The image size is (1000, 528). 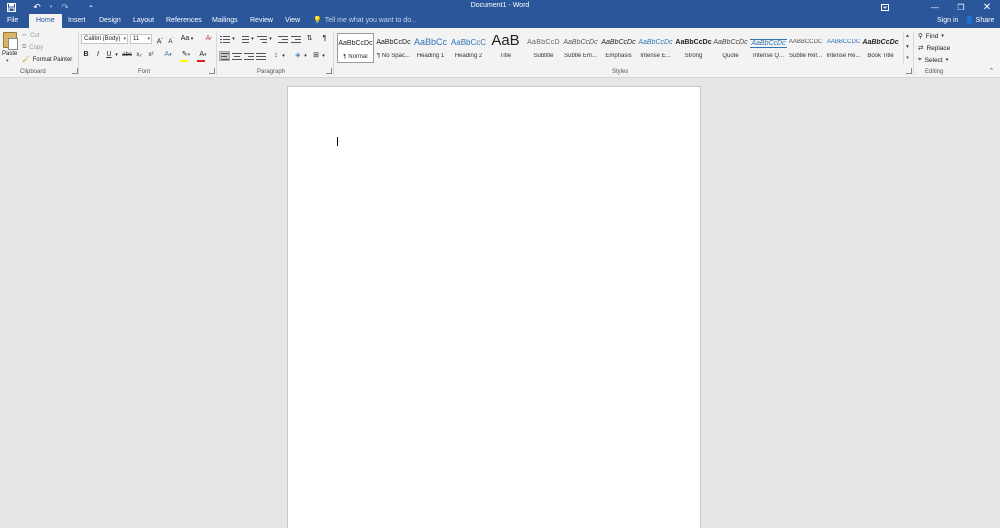 I want to click on shrink-font-icon: Aˇ, so click(x=171, y=39).